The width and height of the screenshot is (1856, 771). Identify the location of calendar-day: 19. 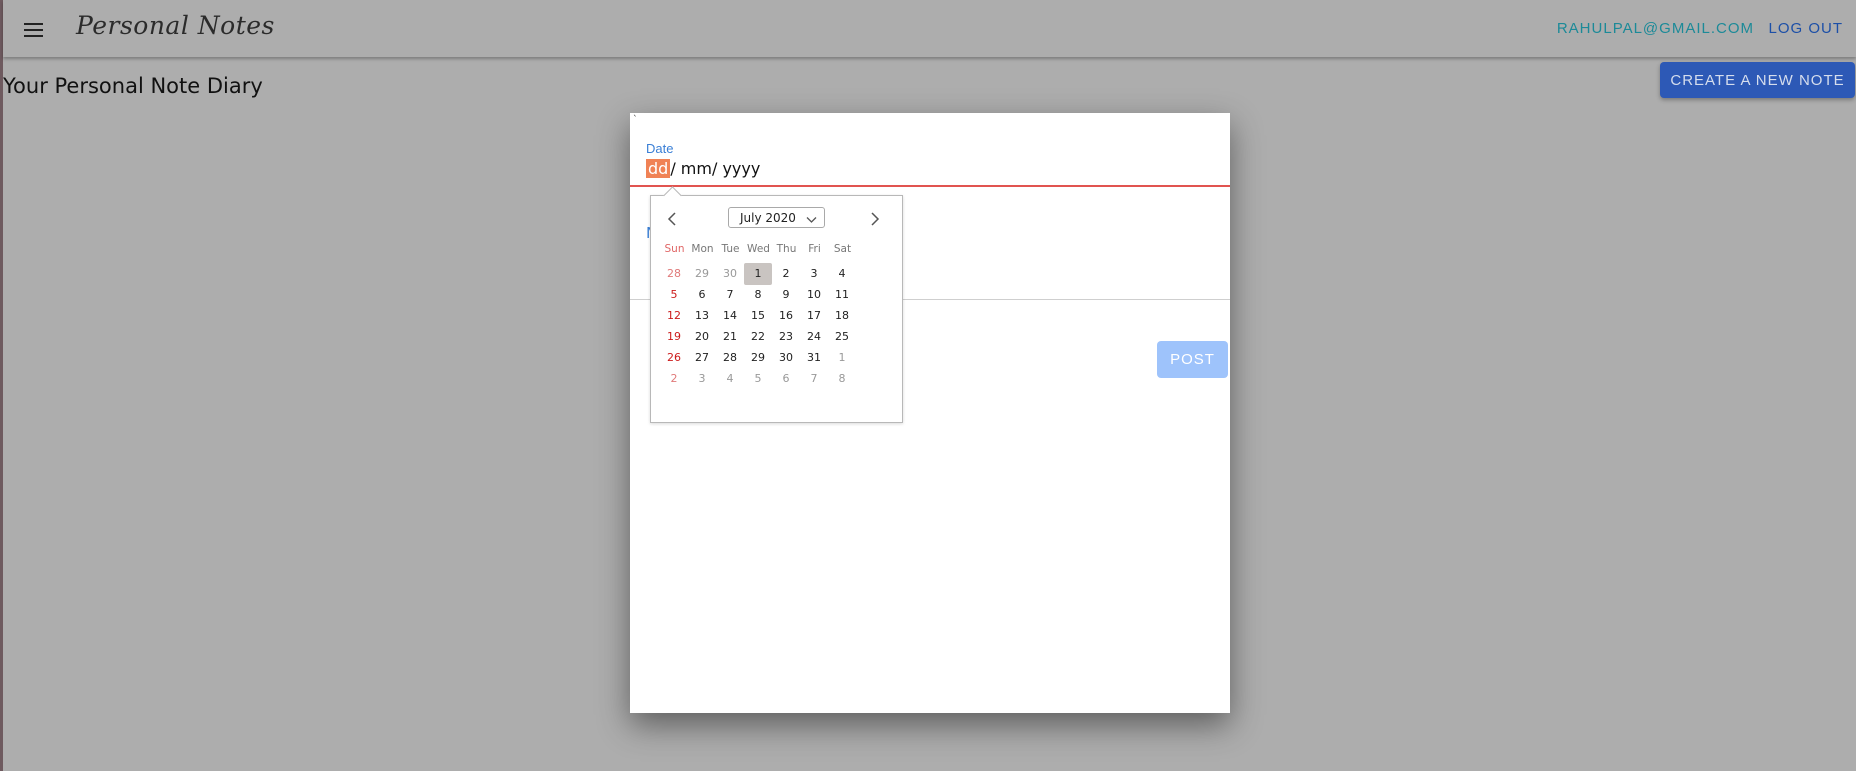
(674, 337).